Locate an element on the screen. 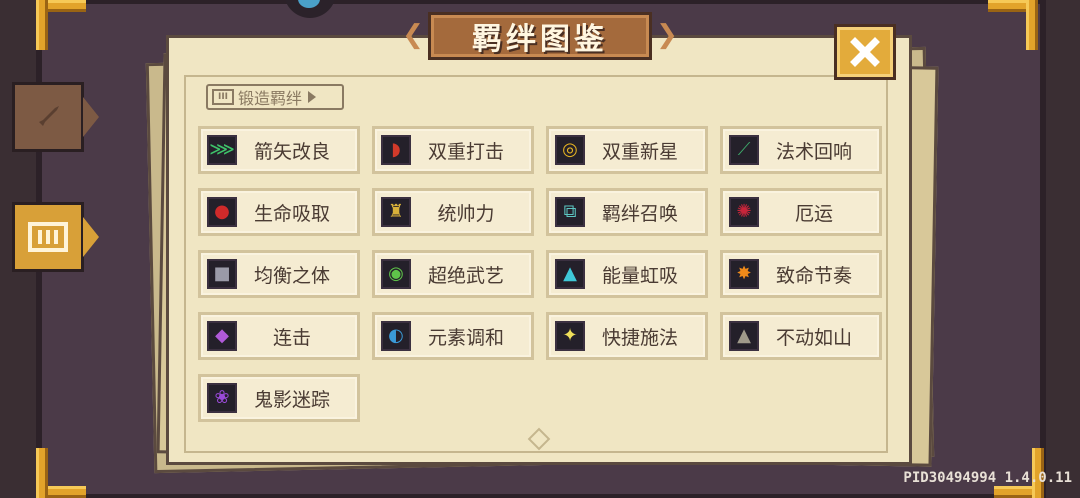 The height and width of the screenshot is (498, 1080). bond-label: 羁绊召唤 is located at coordinates (639, 213).